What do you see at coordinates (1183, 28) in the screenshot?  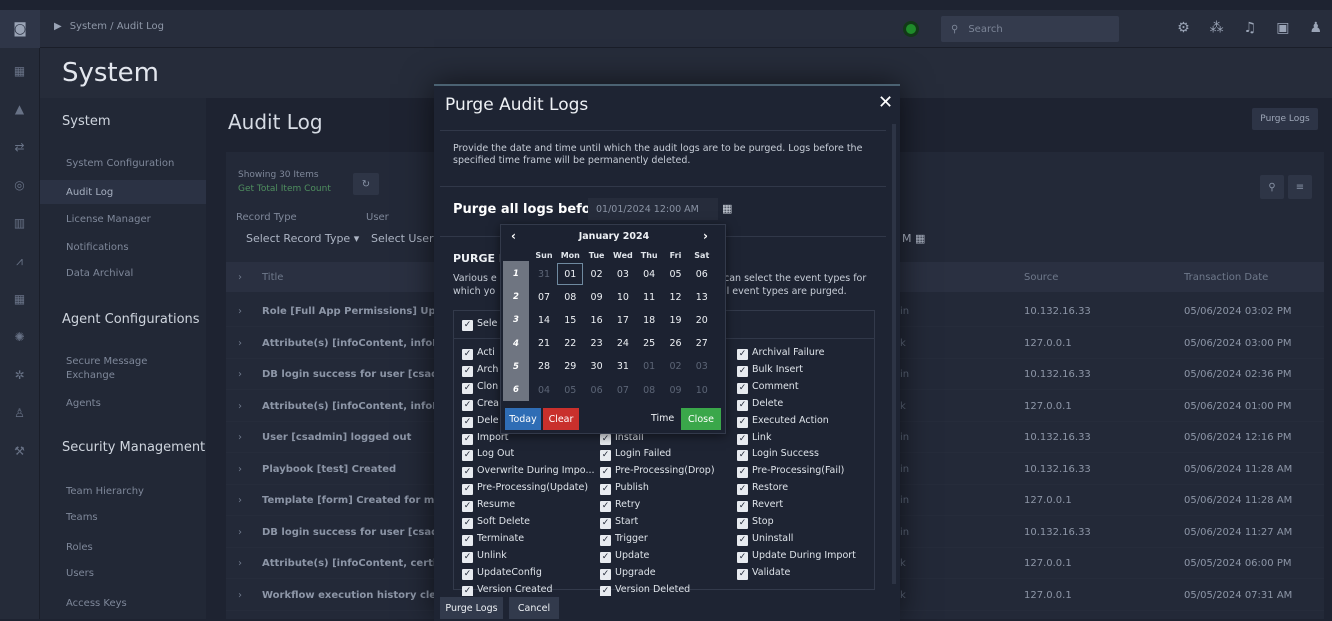 I see `gear-icon: ⚙` at bounding box center [1183, 28].